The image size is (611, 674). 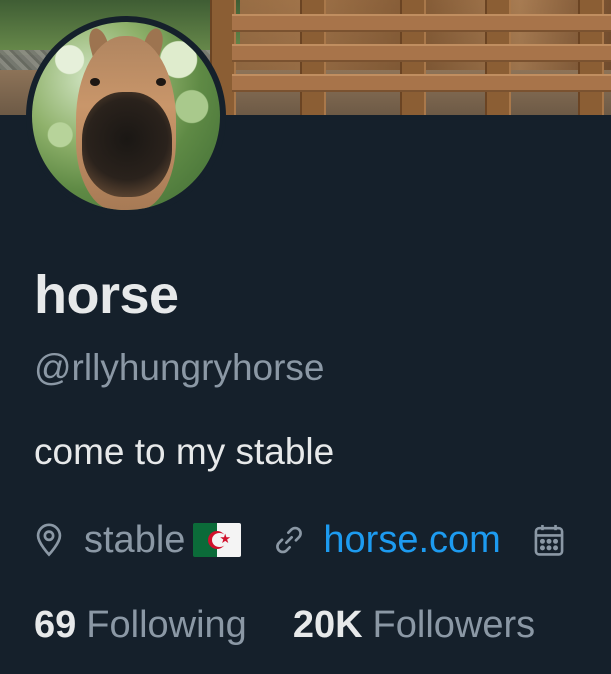 I want to click on profile-location: stable ★, so click(x=138, y=540).